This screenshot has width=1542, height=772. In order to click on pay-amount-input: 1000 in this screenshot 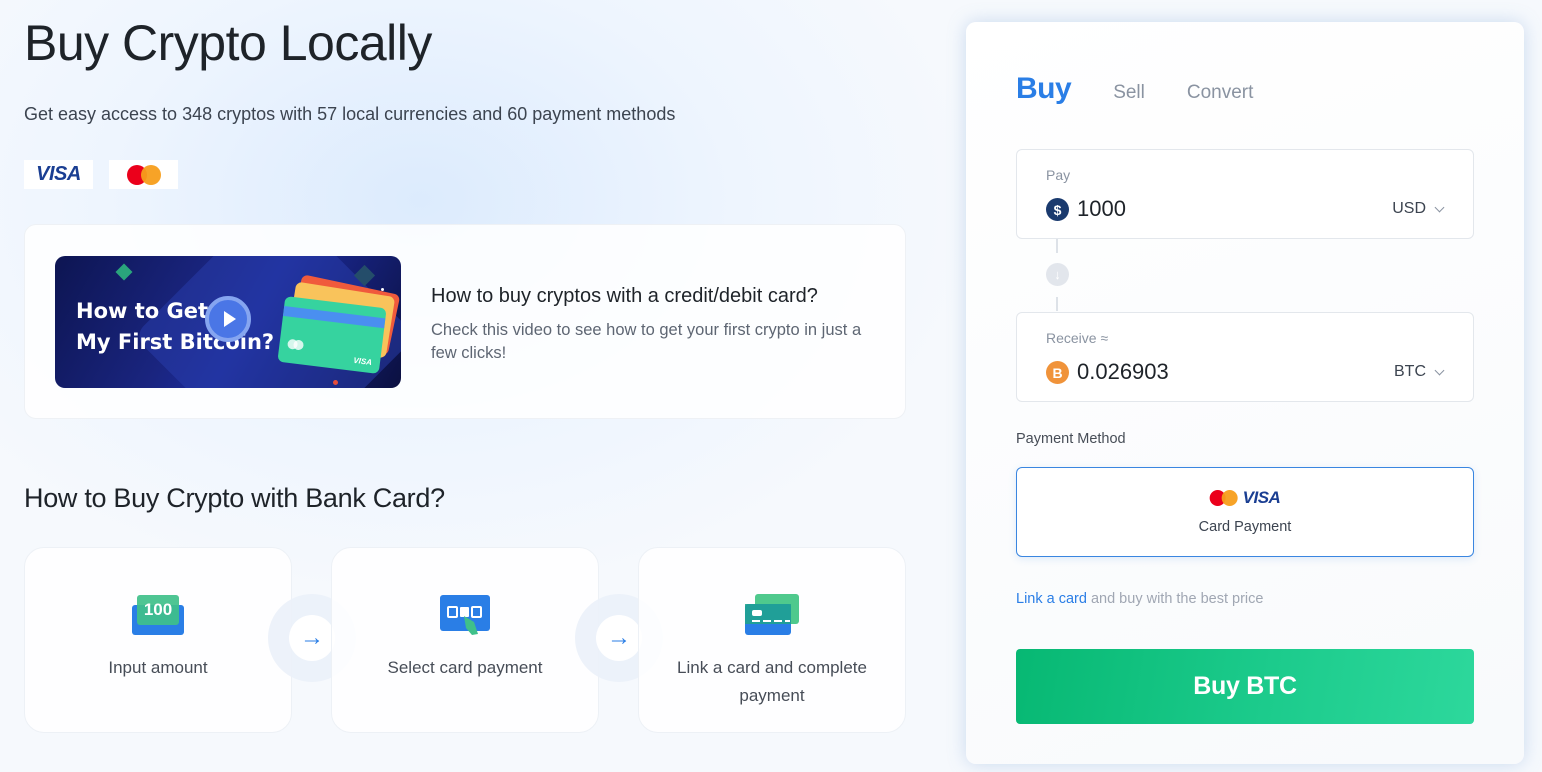, I will do `click(1101, 209)`.